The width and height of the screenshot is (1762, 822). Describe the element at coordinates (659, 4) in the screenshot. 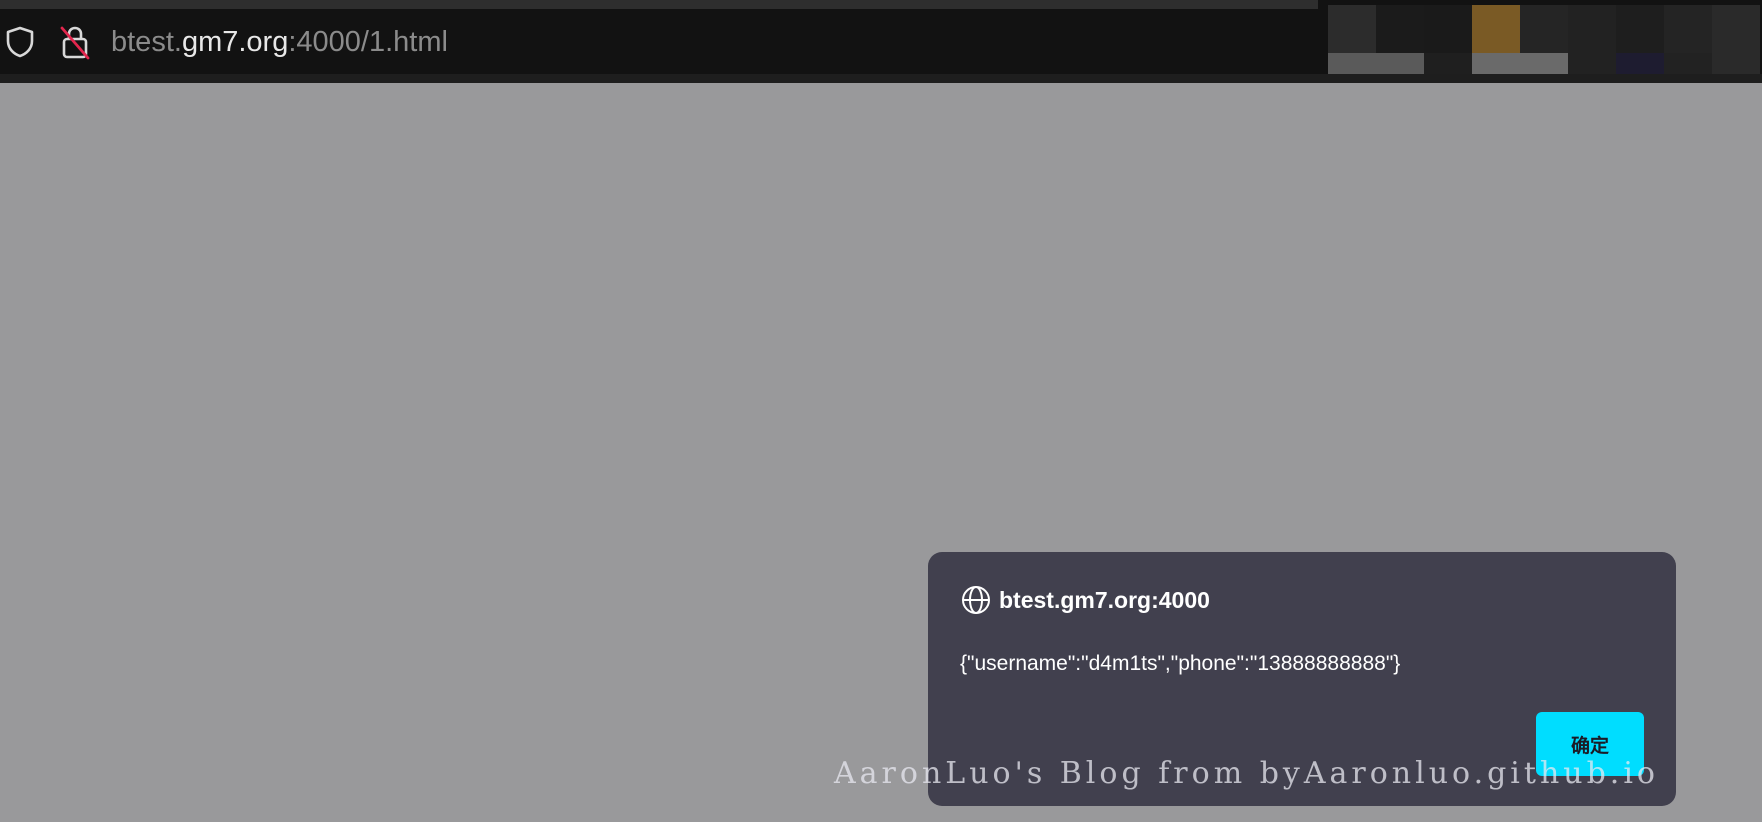

I see `tab-strip-edge` at that location.